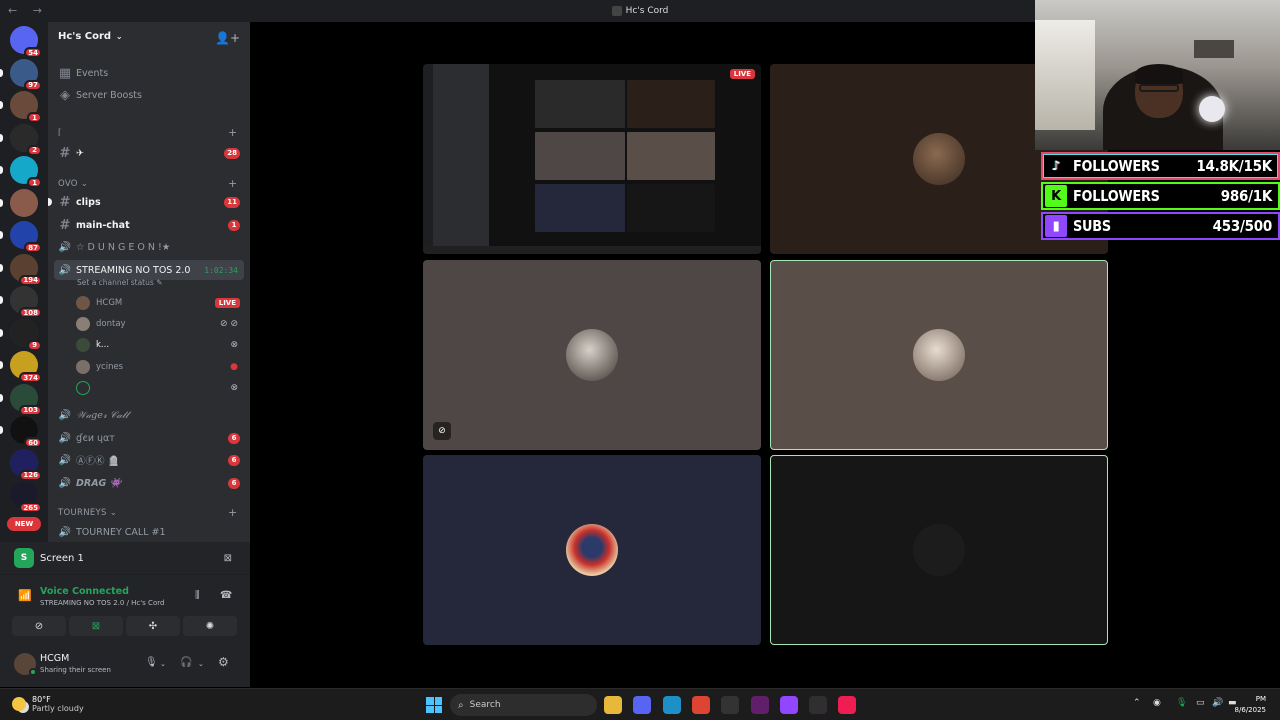 Image resolution: width=1280 pixels, height=720 pixels. I want to click on disconnect-icon: ☎, so click(226, 595).